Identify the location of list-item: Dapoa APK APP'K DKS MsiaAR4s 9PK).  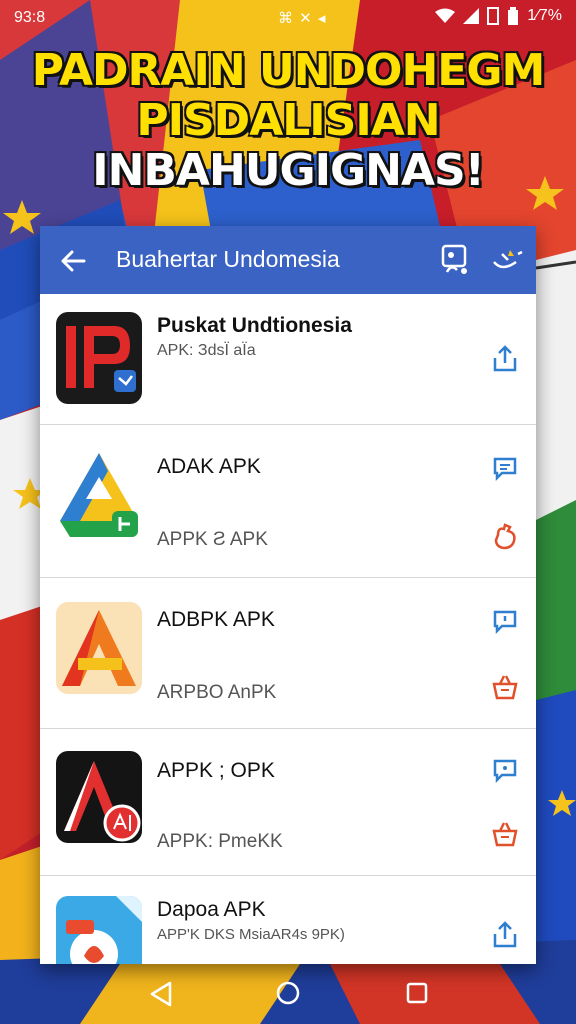
(288, 920).